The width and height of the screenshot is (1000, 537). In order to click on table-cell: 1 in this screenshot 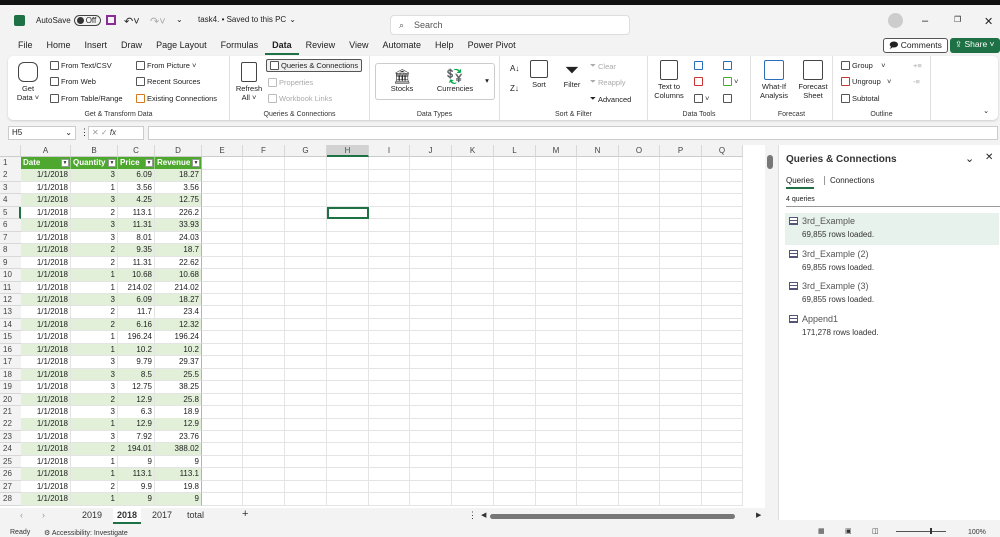, I will do `click(94, 188)`.